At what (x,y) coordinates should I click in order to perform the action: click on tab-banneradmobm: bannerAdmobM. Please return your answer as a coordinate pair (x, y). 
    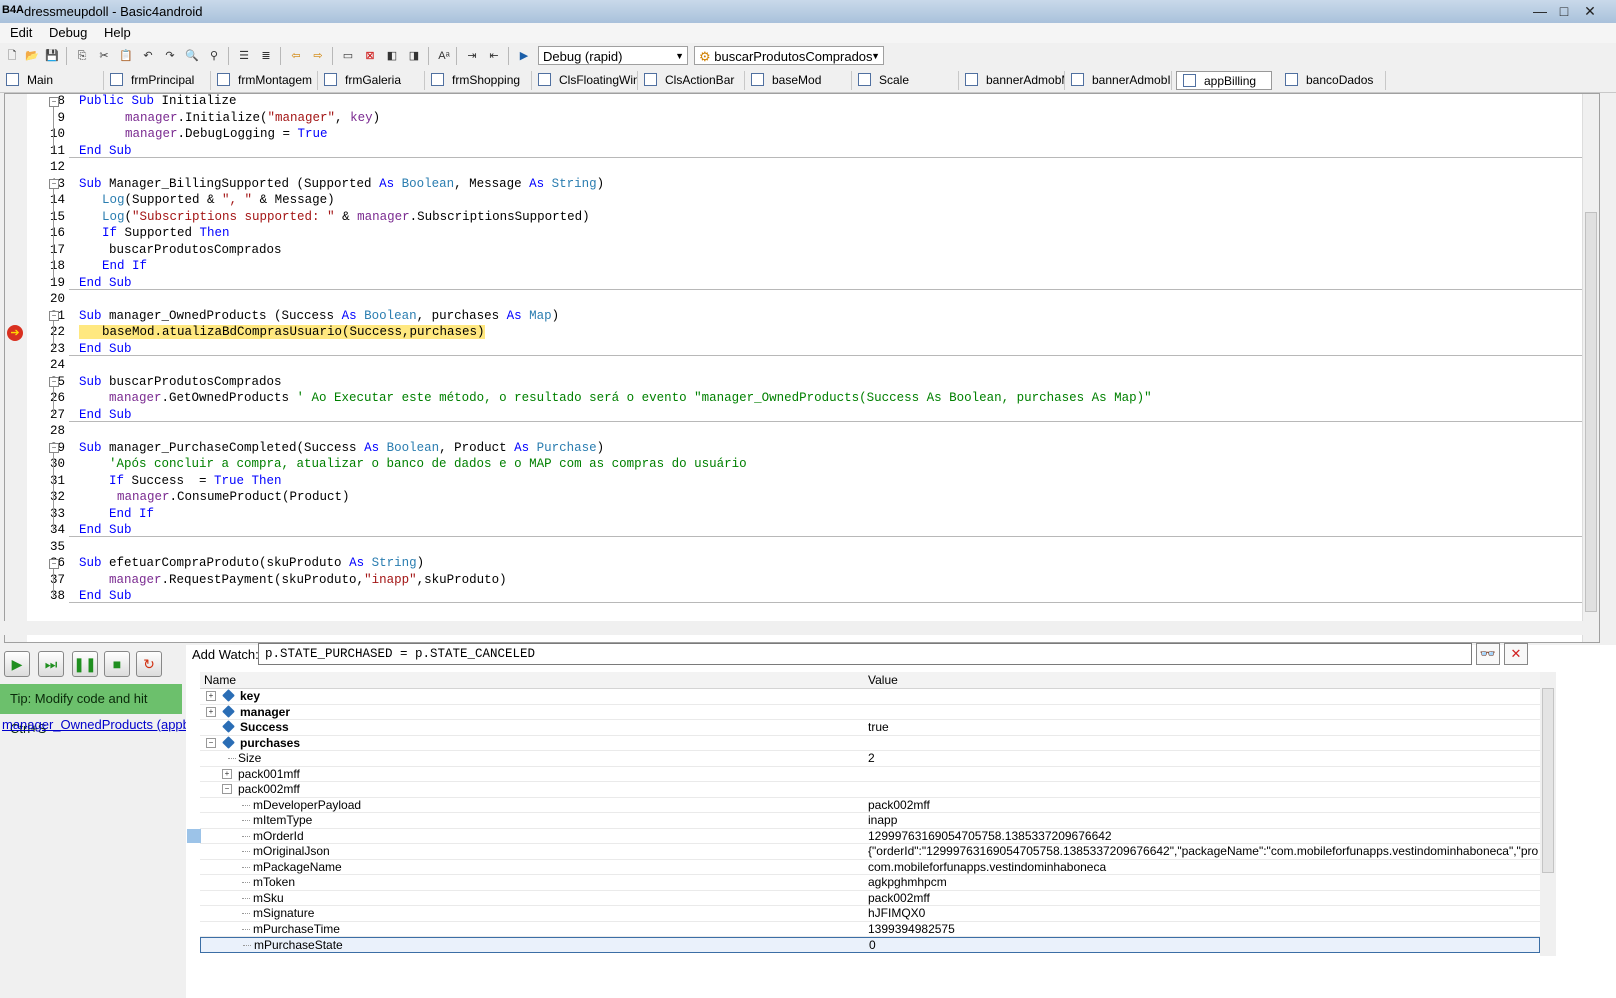
    Looking at the image, I should click on (1012, 80).